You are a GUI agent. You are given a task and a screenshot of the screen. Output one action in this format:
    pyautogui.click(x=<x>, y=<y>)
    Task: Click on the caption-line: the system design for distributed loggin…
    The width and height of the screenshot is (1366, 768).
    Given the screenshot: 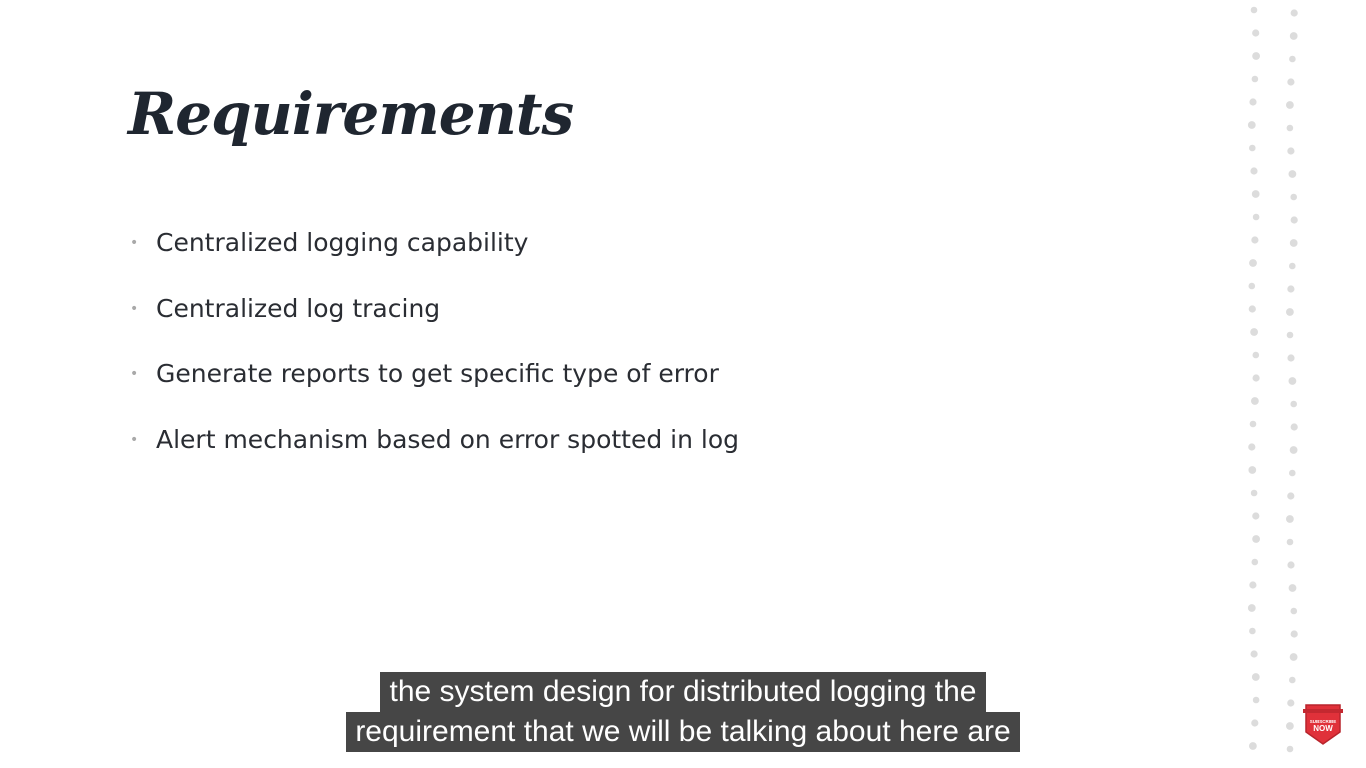 What is the action you would take?
    pyautogui.click(x=683, y=692)
    